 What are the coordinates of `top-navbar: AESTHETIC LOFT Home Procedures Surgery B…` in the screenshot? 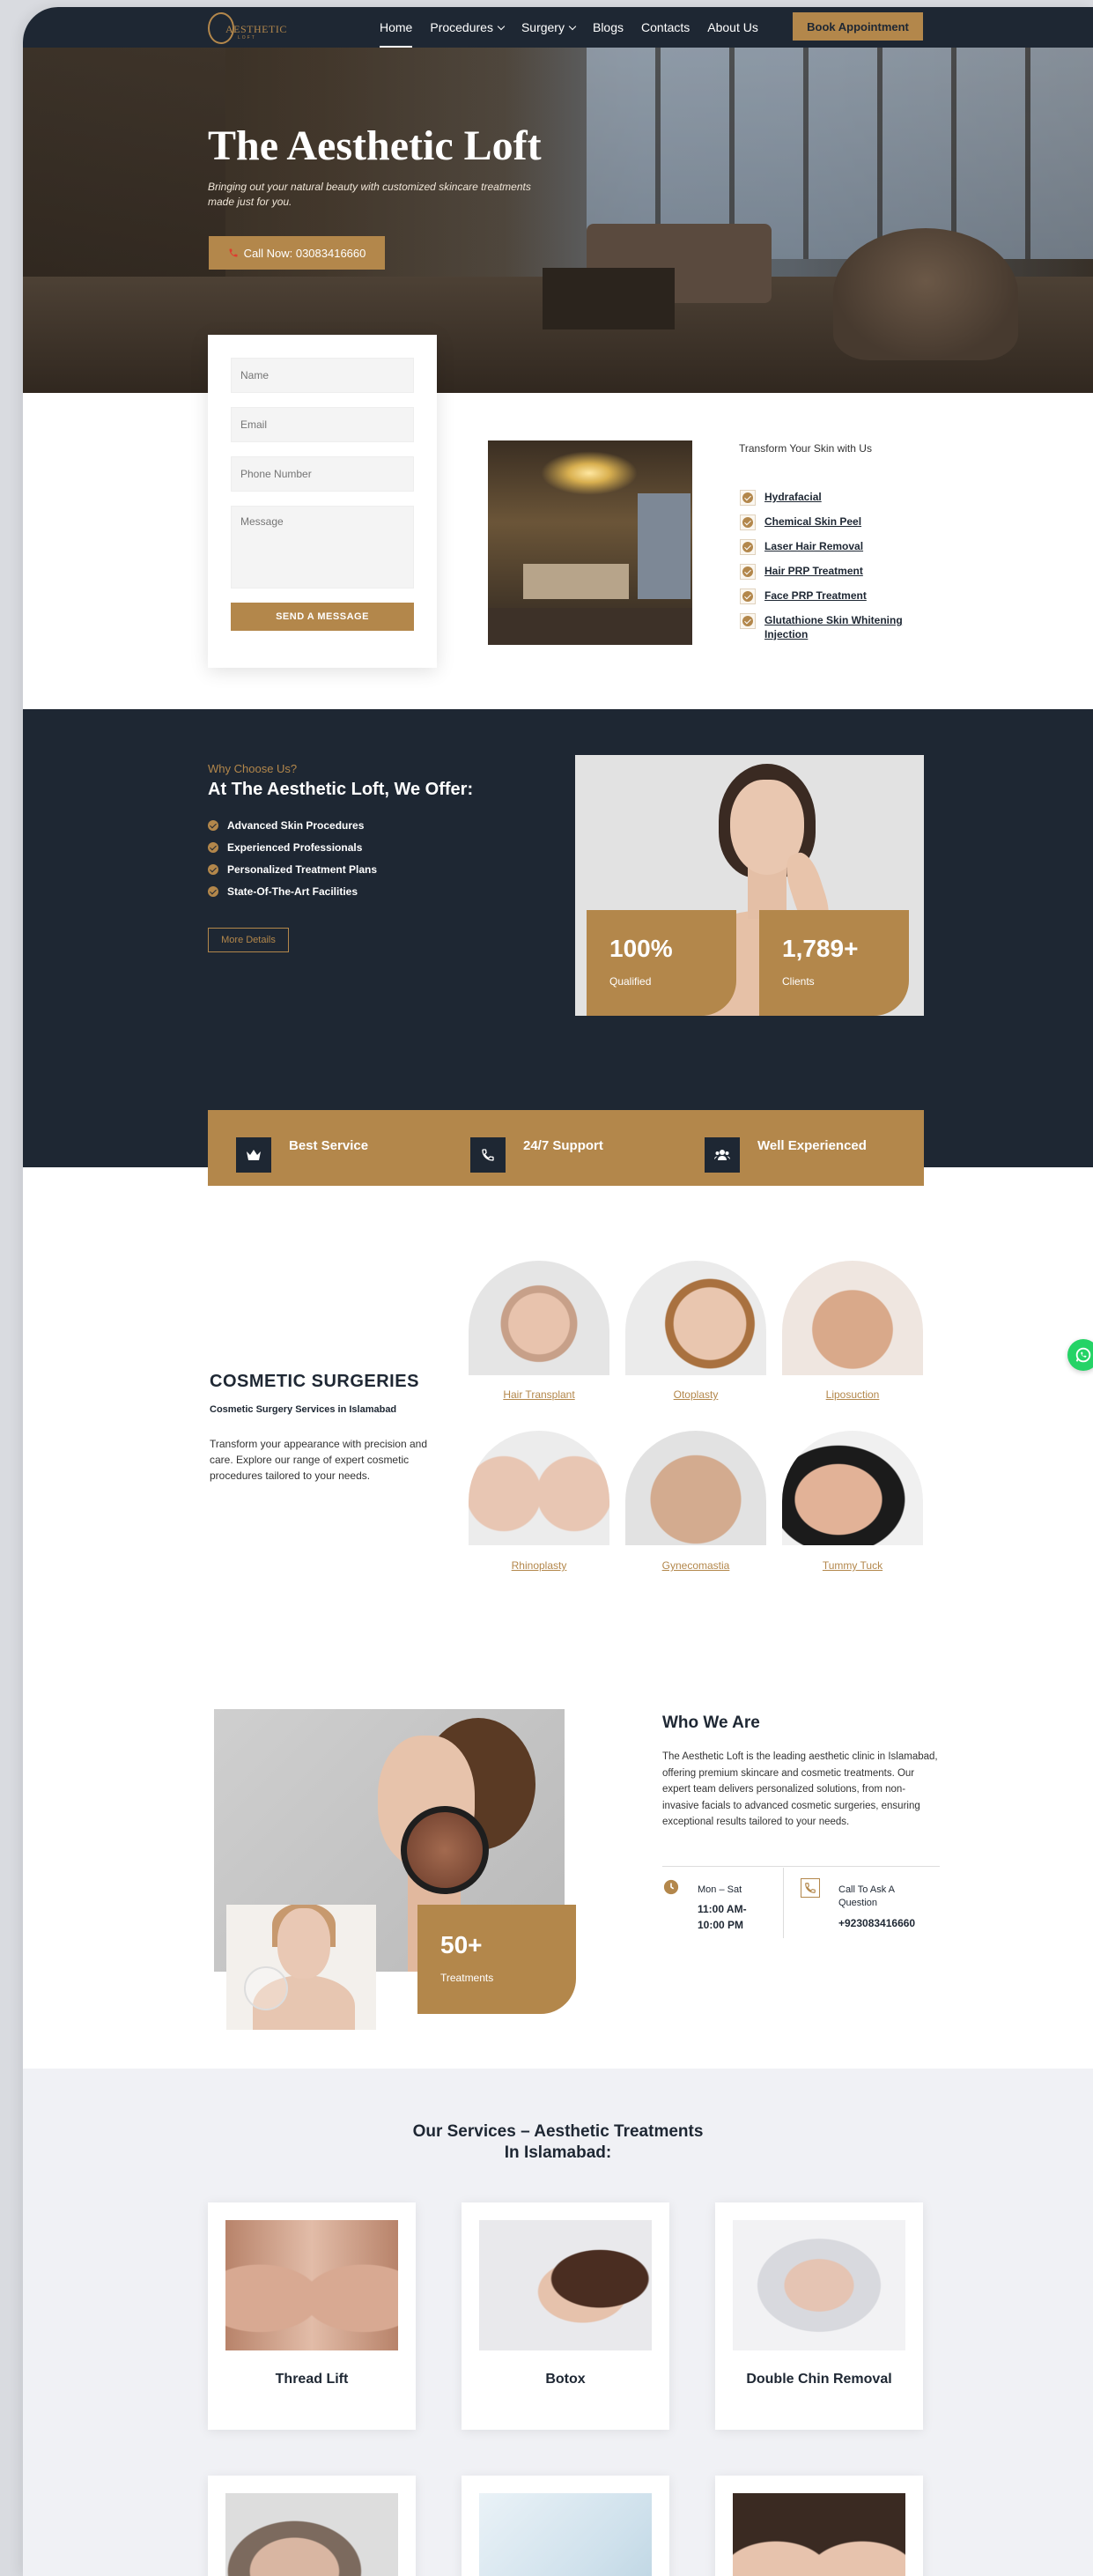 It's located at (558, 28).